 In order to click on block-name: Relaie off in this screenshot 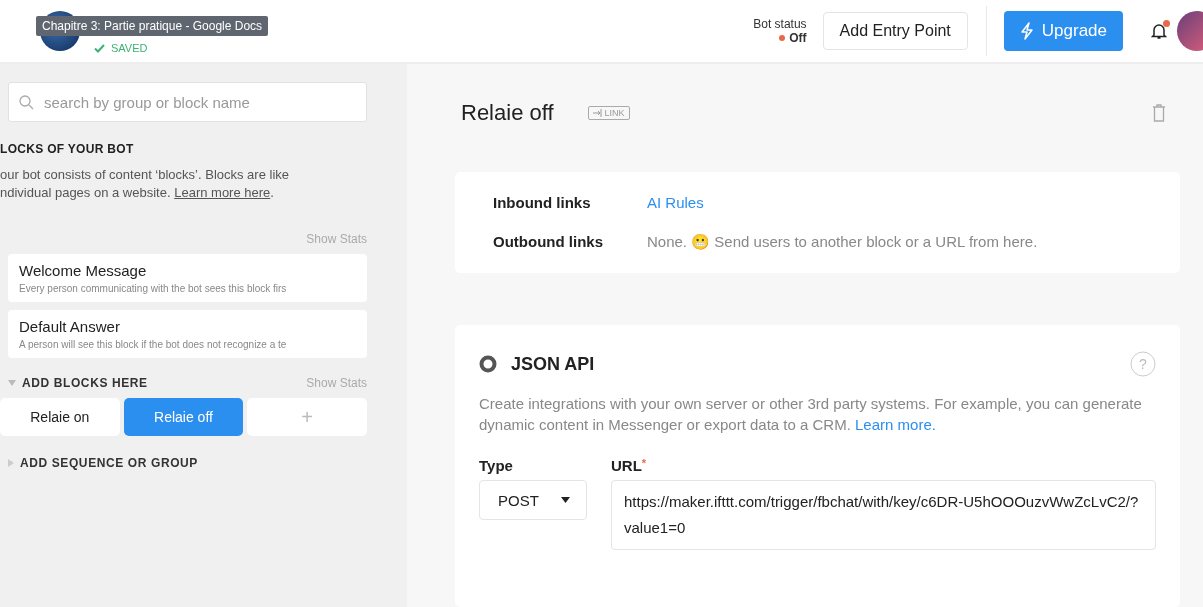, I will do `click(507, 113)`.